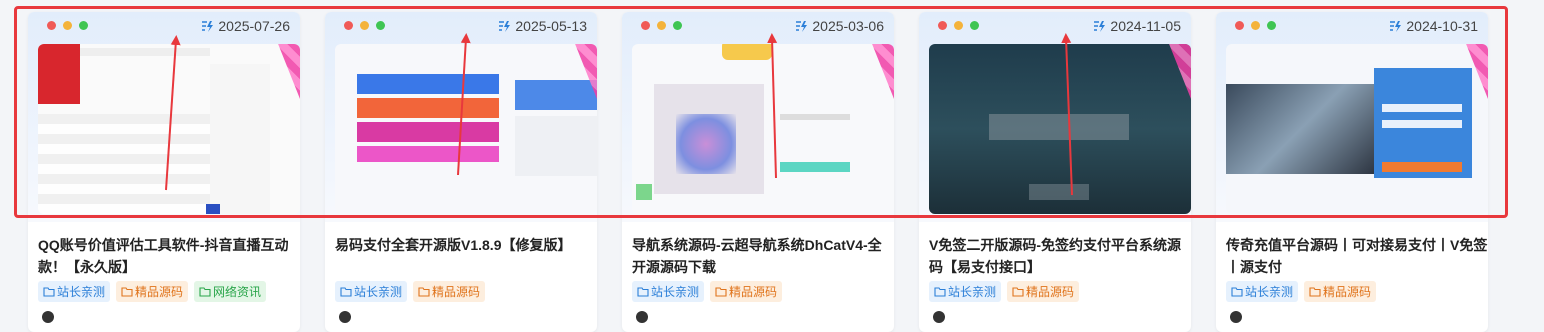  I want to click on tag-web-news: 网络资讯, so click(230, 291).